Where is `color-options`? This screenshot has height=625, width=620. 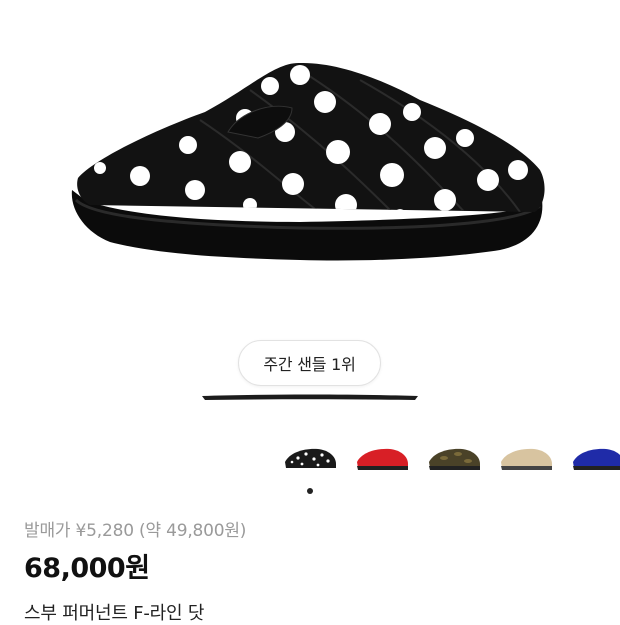 color-options is located at coordinates (450, 458).